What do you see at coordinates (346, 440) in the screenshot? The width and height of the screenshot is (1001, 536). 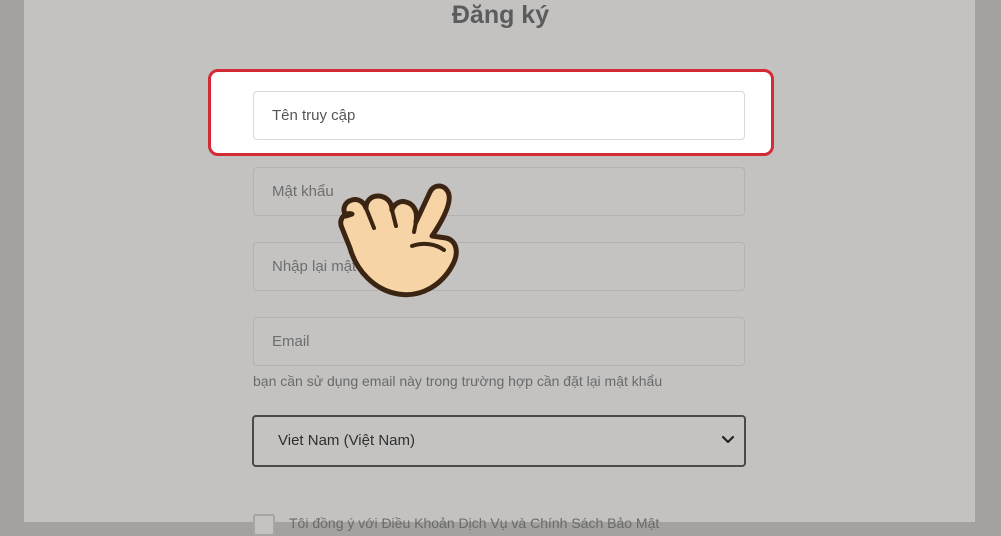 I see `country-select-value: Viet Nam (Việt Nam)` at bounding box center [346, 440].